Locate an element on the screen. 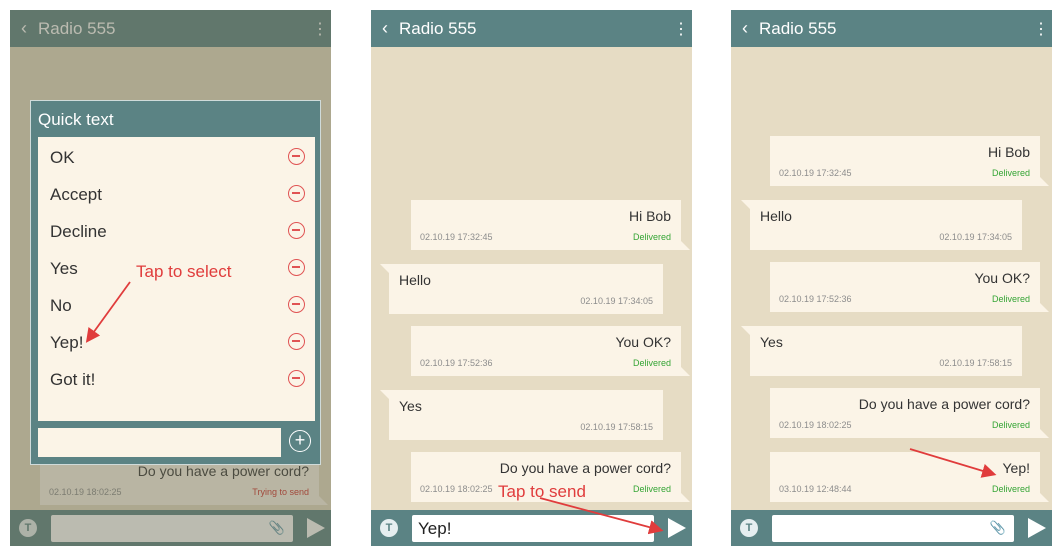 This screenshot has height=546, width=1054. annotation-tap-to-send: Tap to send is located at coordinates (542, 491).